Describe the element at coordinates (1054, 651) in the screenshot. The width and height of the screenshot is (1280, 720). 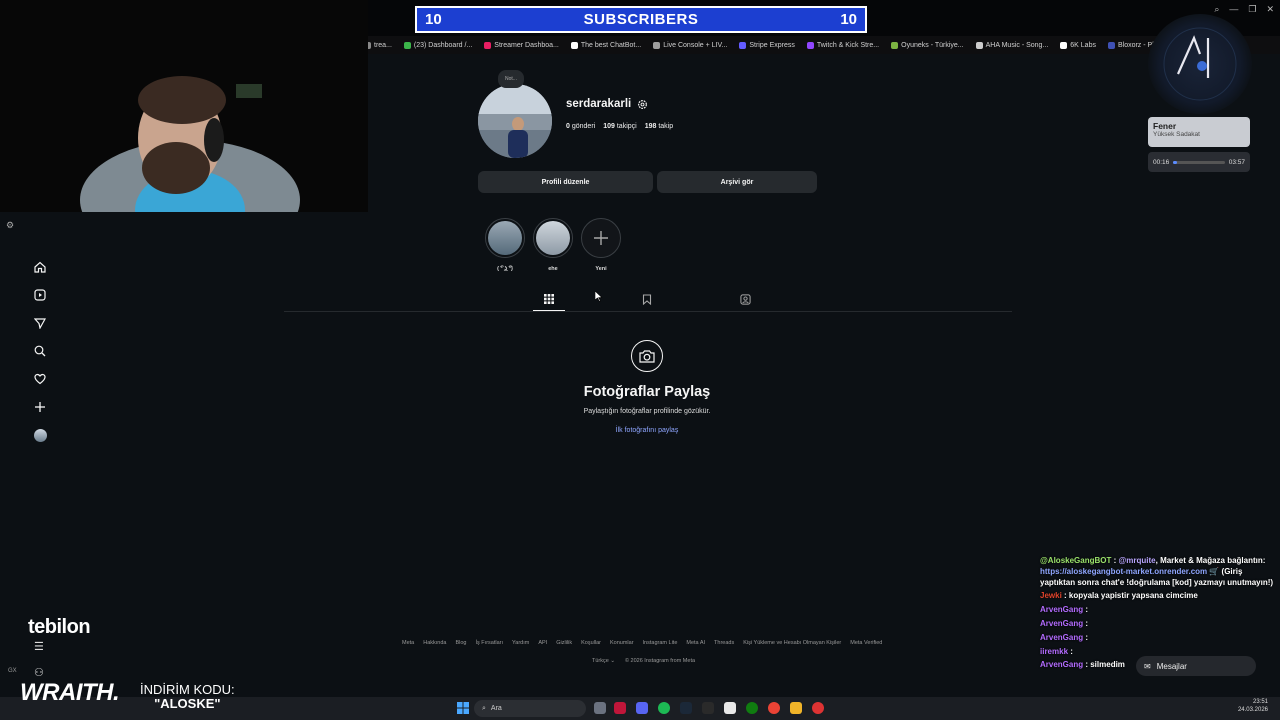
I see `chat-username: iiremkk` at that location.